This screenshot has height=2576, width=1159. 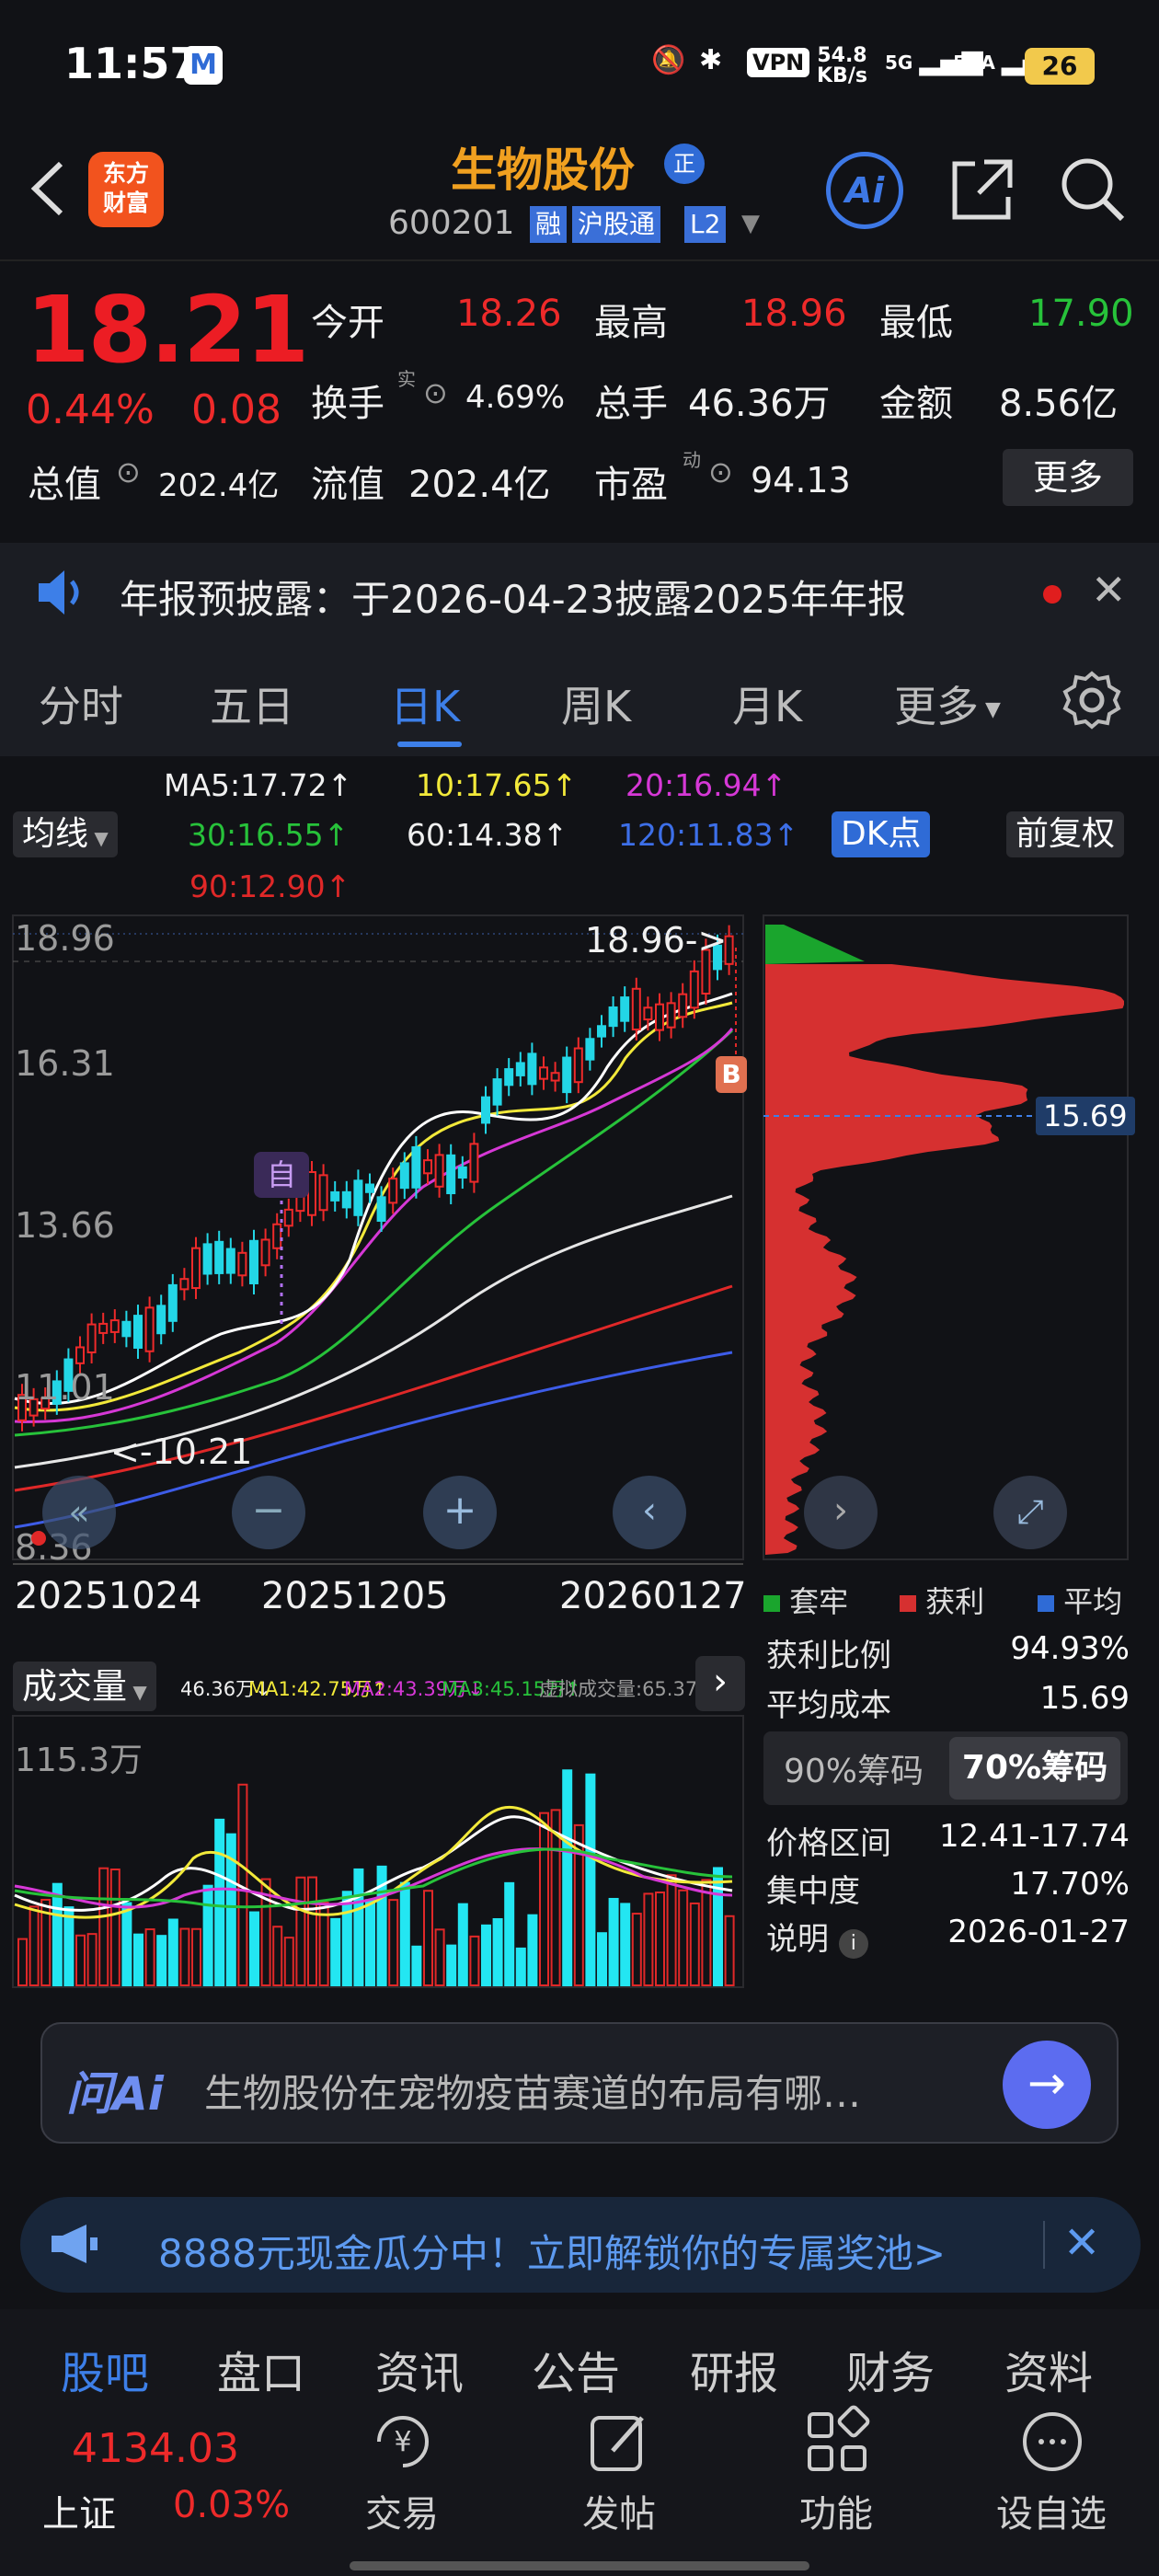 I want to click on date-start: 20251024, so click(x=108, y=1596).